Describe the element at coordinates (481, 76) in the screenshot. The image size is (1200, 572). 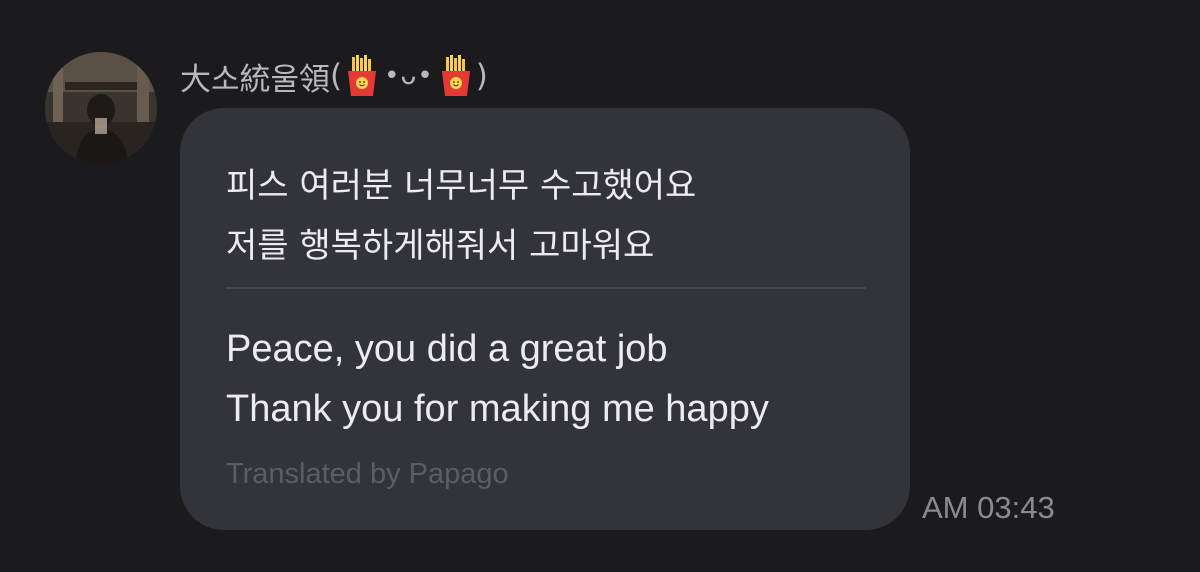
I see `sender-name-close-paren: )` at that location.